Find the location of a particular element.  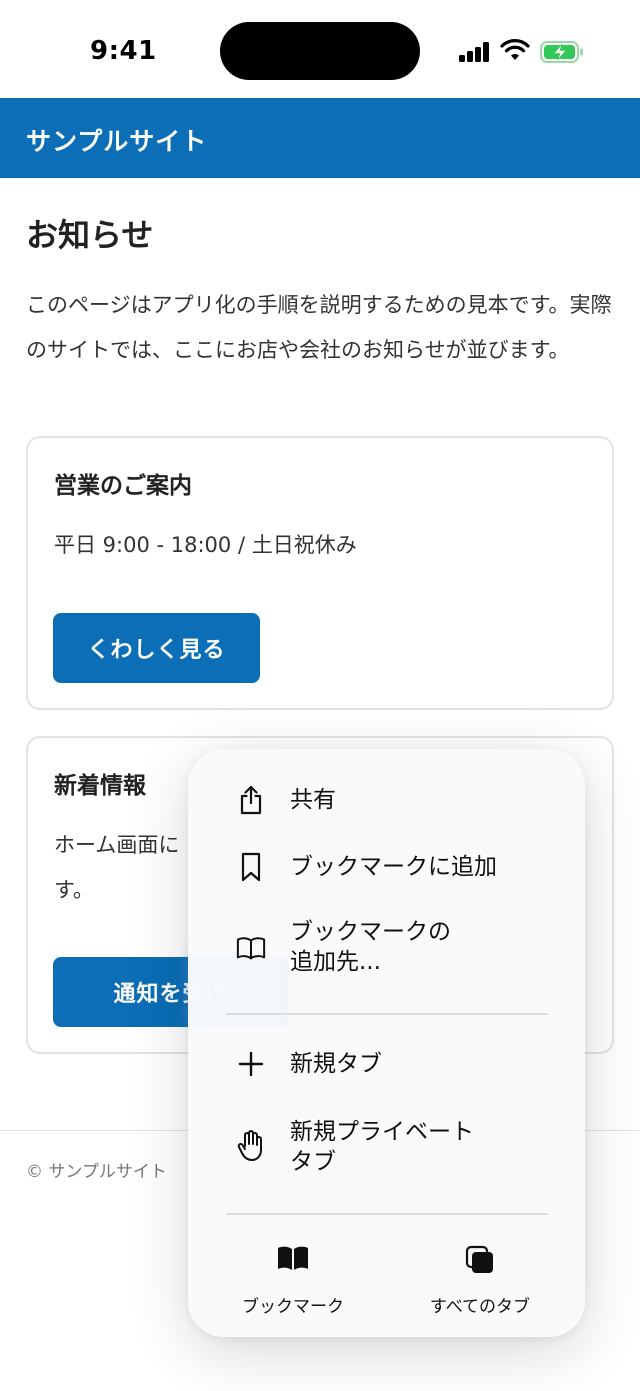

battery-charging-icon is located at coordinates (561, 52).